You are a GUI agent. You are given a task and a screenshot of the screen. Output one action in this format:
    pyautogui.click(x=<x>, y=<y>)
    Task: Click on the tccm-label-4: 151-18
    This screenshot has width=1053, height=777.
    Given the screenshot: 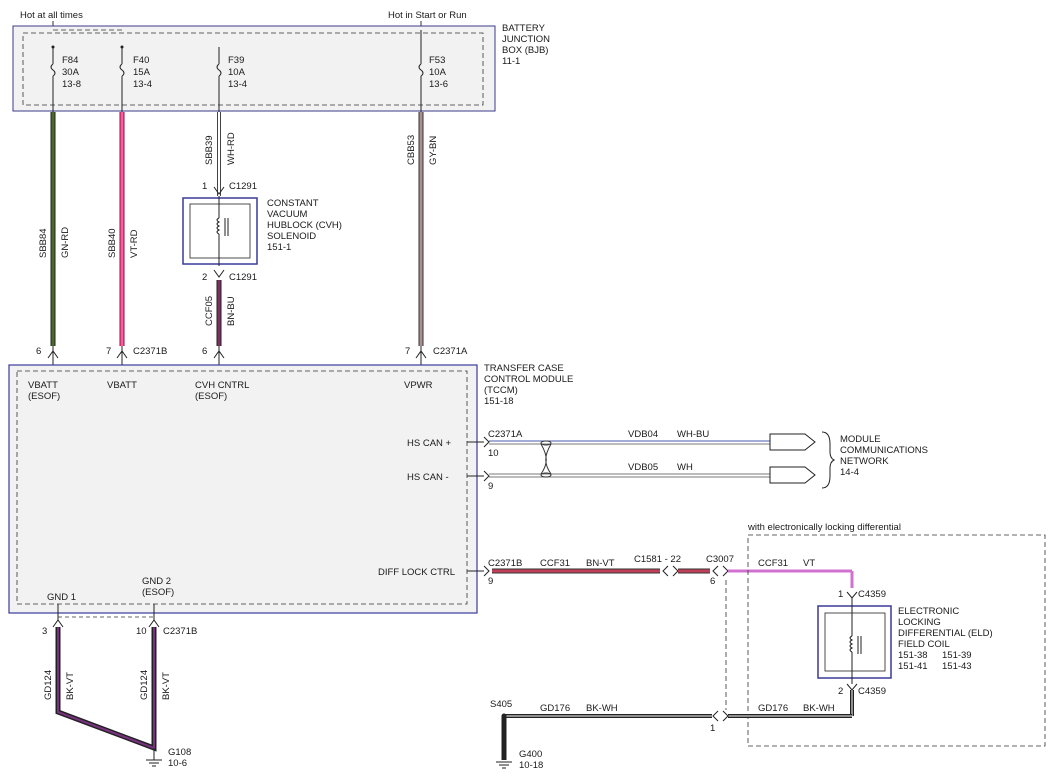 What is the action you would take?
    pyautogui.click(x=499, y=401)
    